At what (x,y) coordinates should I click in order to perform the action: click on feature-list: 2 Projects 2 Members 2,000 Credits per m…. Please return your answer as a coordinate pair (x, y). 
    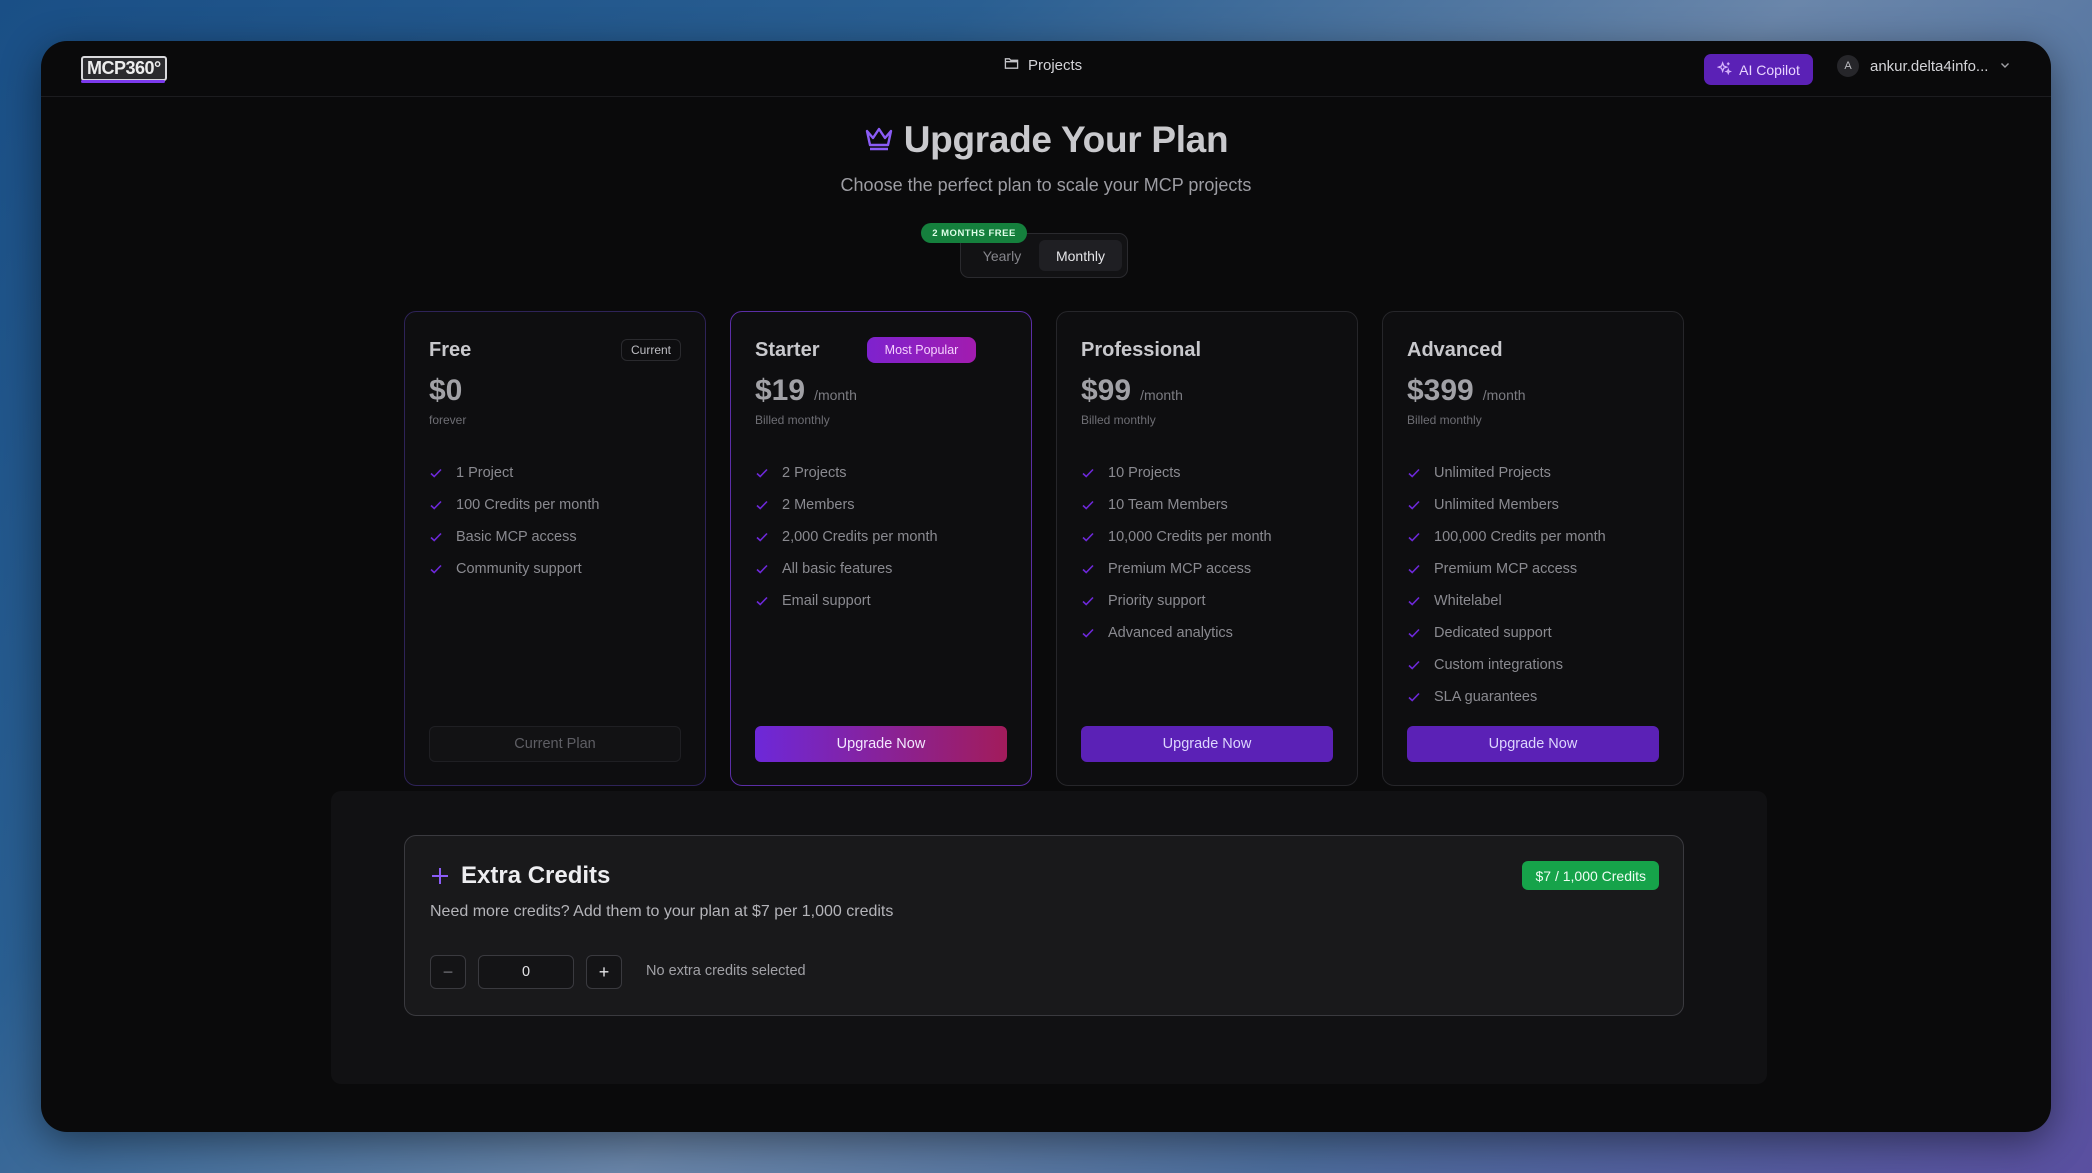
    Looking at the image, I should click on (846, 537).